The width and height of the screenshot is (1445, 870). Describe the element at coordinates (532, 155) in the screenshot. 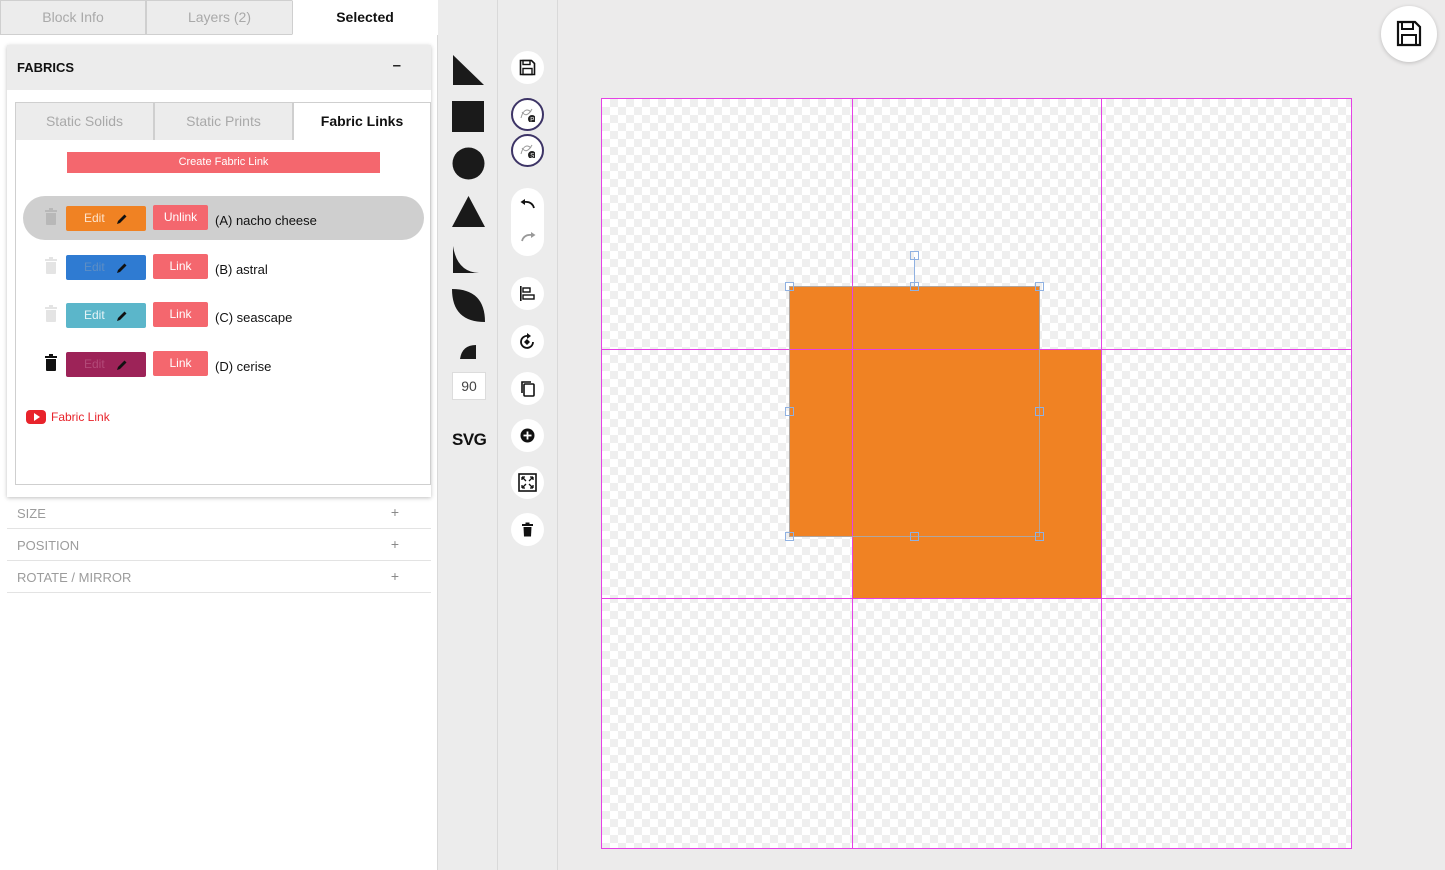

I see `svg-text: S` at that location.